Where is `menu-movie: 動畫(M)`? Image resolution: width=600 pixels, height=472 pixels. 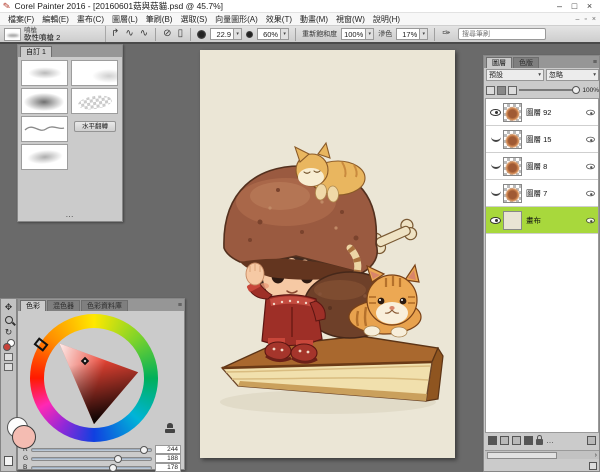
menu-movie: 動畫(M) is located at coordinates (314, 19).